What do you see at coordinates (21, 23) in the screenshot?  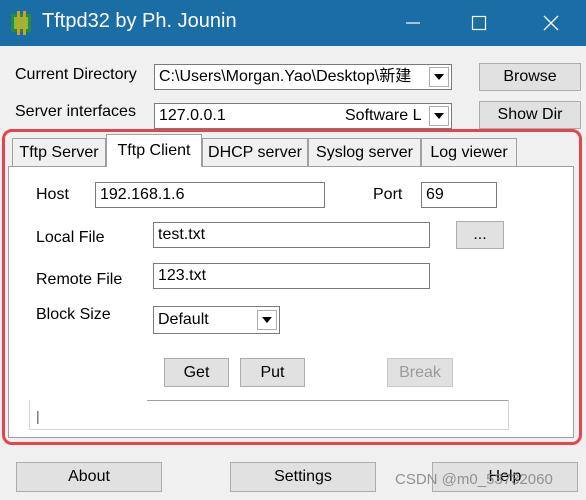 I see `app-icon` at bounding box center [21, 23].